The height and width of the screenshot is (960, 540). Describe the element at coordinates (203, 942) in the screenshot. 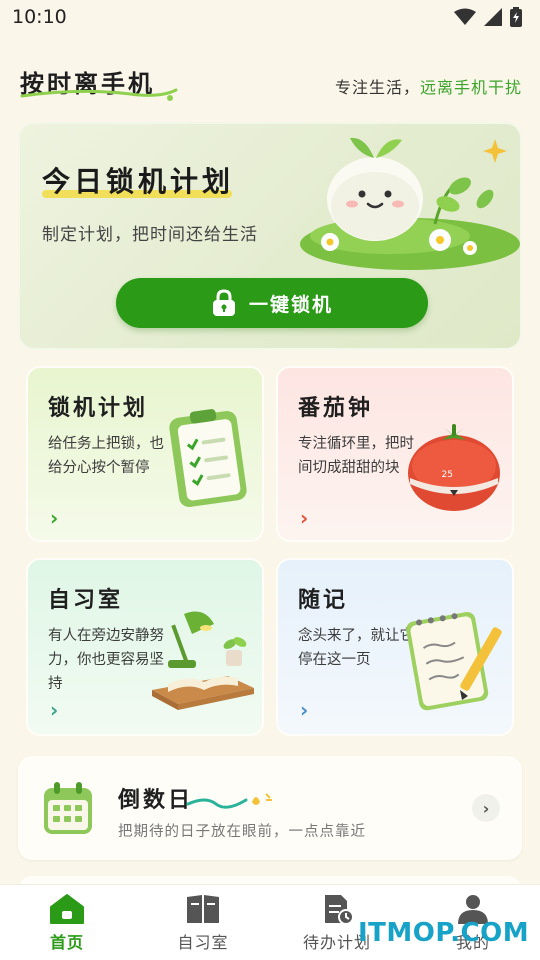

I see `tab-label: 自习室` at that location.